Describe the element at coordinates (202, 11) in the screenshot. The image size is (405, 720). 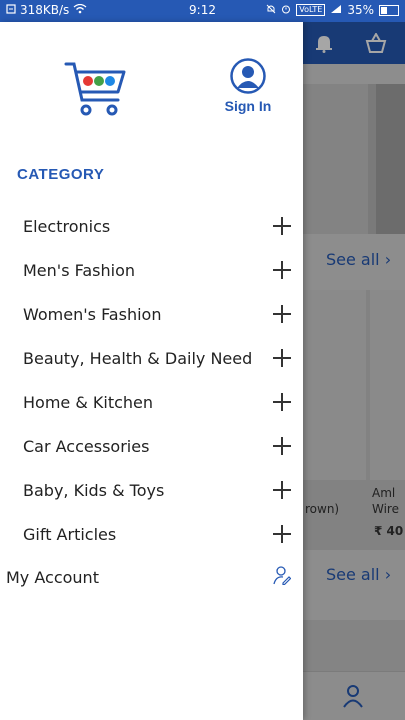
I see `status-bar: 318KB/s 9:12 VoLTE 35%` at that location.